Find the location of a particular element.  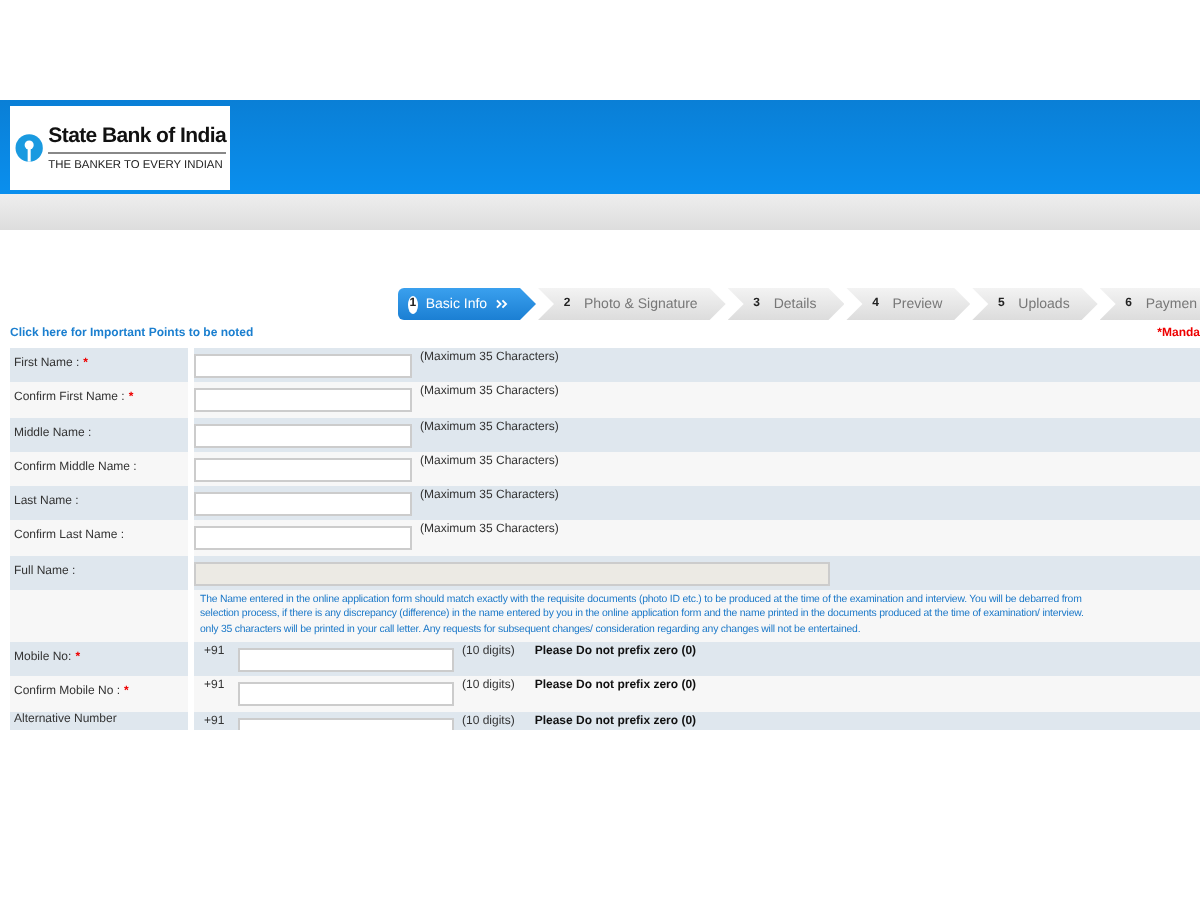

double-chevron-icon is located at coordinates (501, 304).